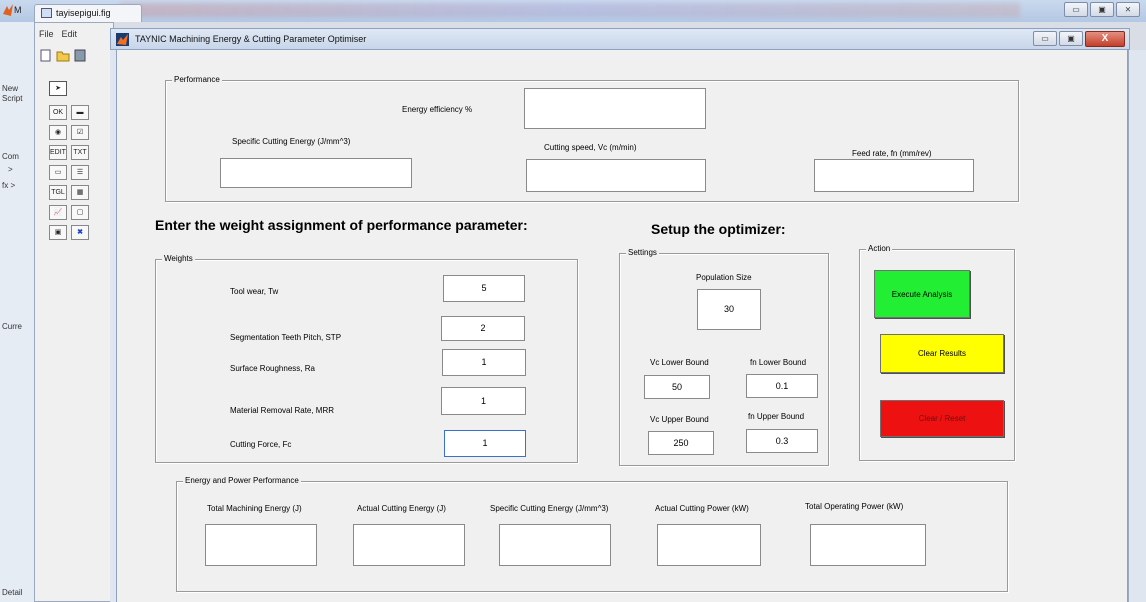  I want to click on listbox-icon: ☰, so click(80, 172).